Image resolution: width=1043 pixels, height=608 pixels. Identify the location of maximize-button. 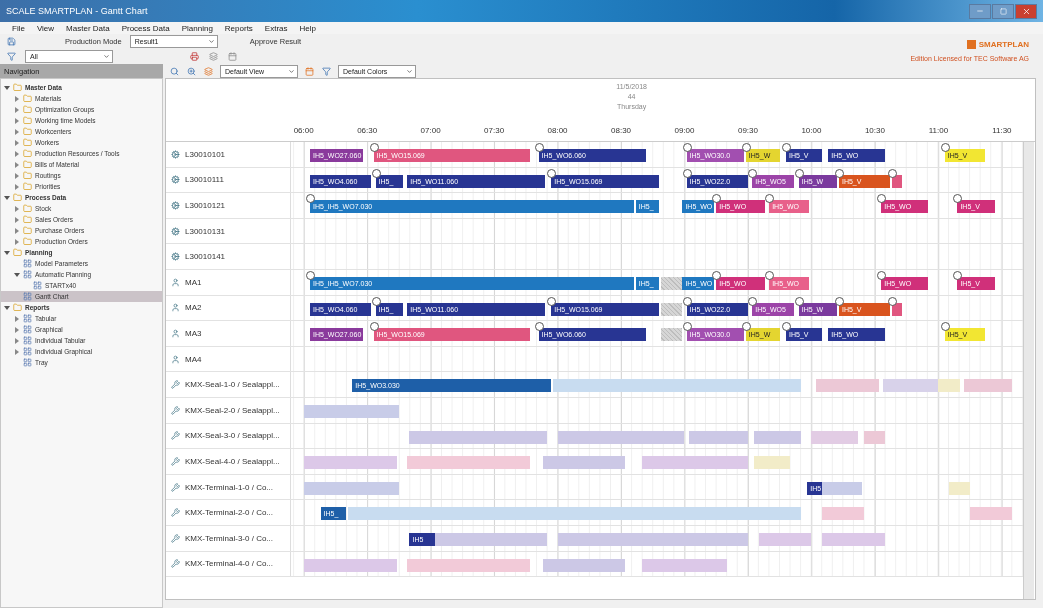
(1003, 11).